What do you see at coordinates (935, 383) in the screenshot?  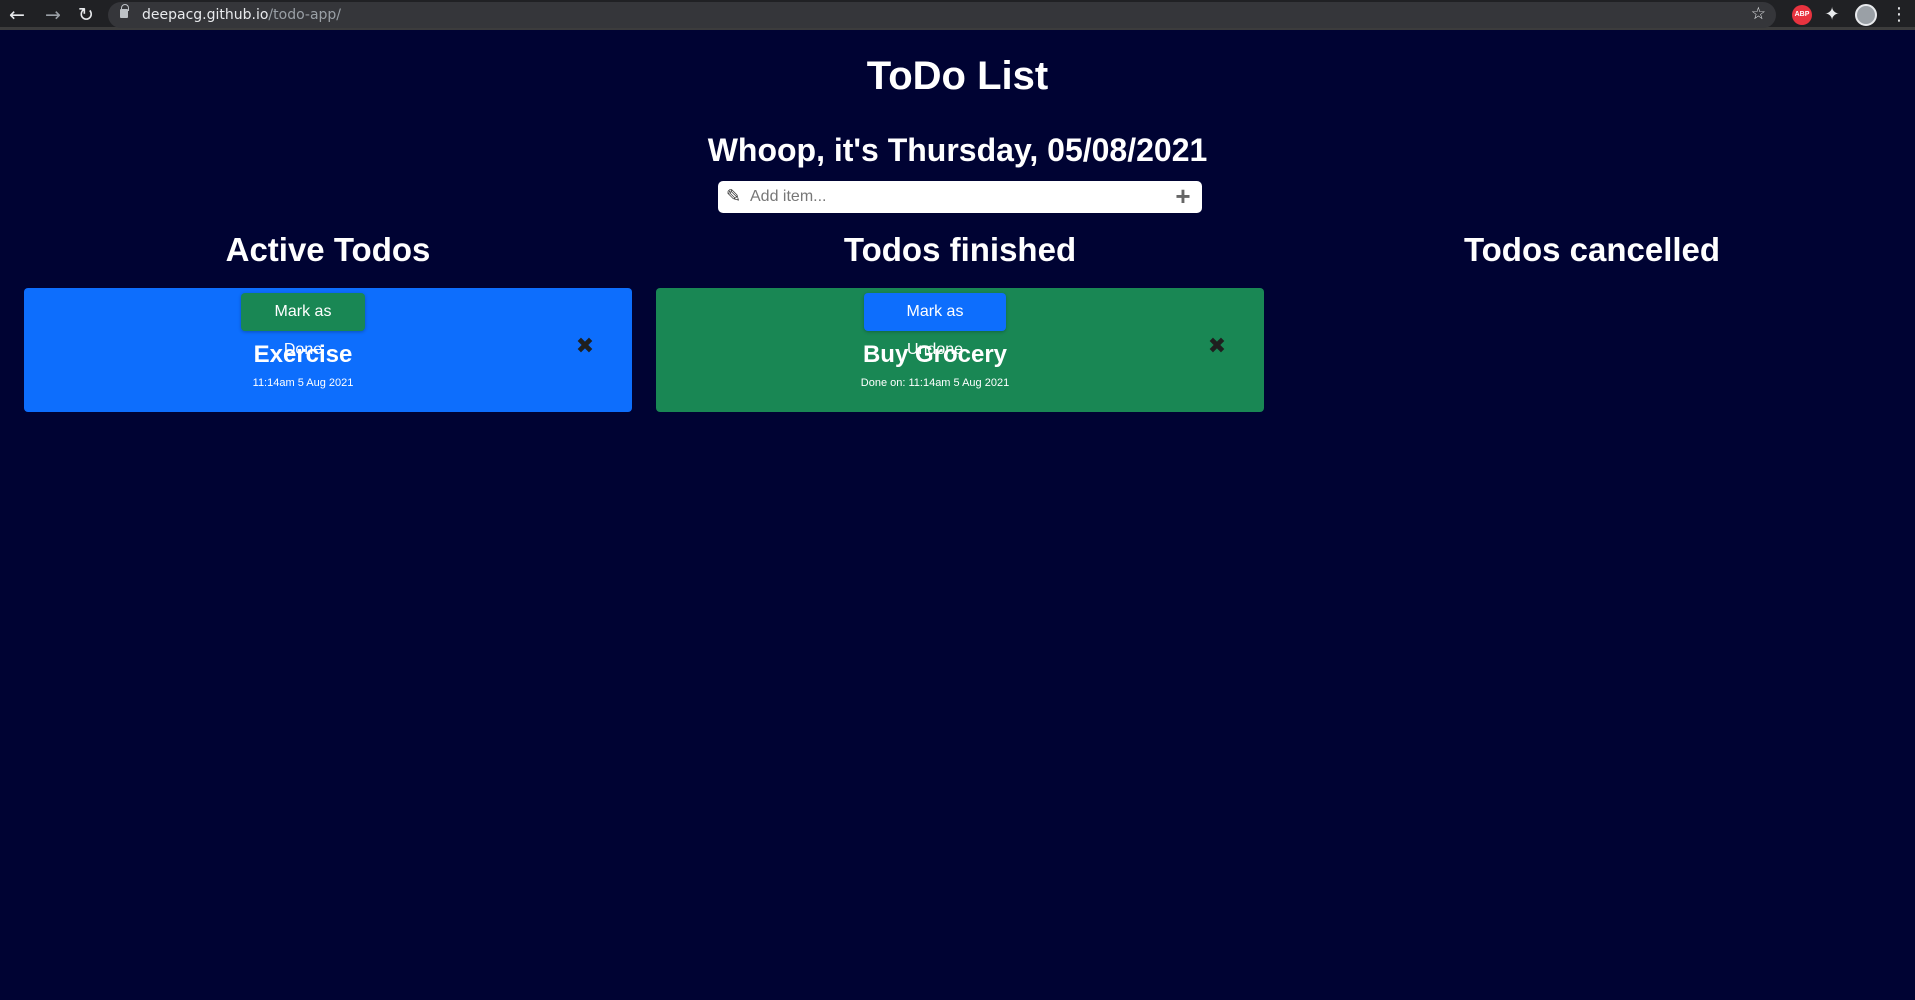 I see `todo-done-timestamp: Done on: 11:14am 5 Aug 2021` at bounding box center [935, 383].